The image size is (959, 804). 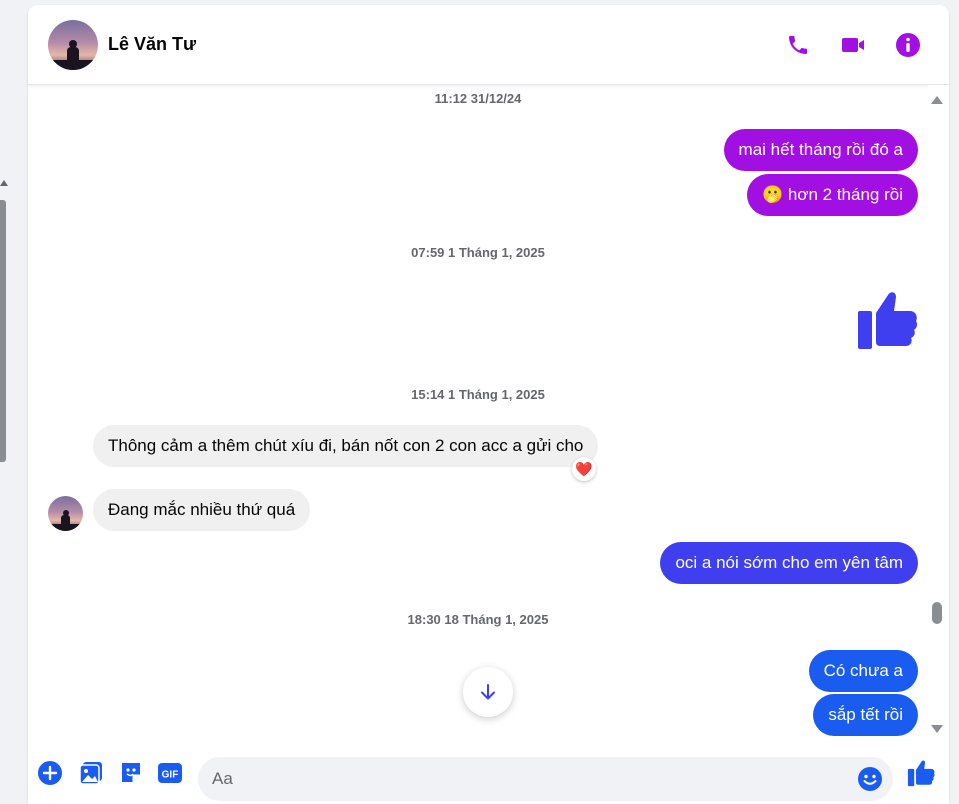 I want to click on outer-scrollbar-thumb, so click(x=3, y=331).